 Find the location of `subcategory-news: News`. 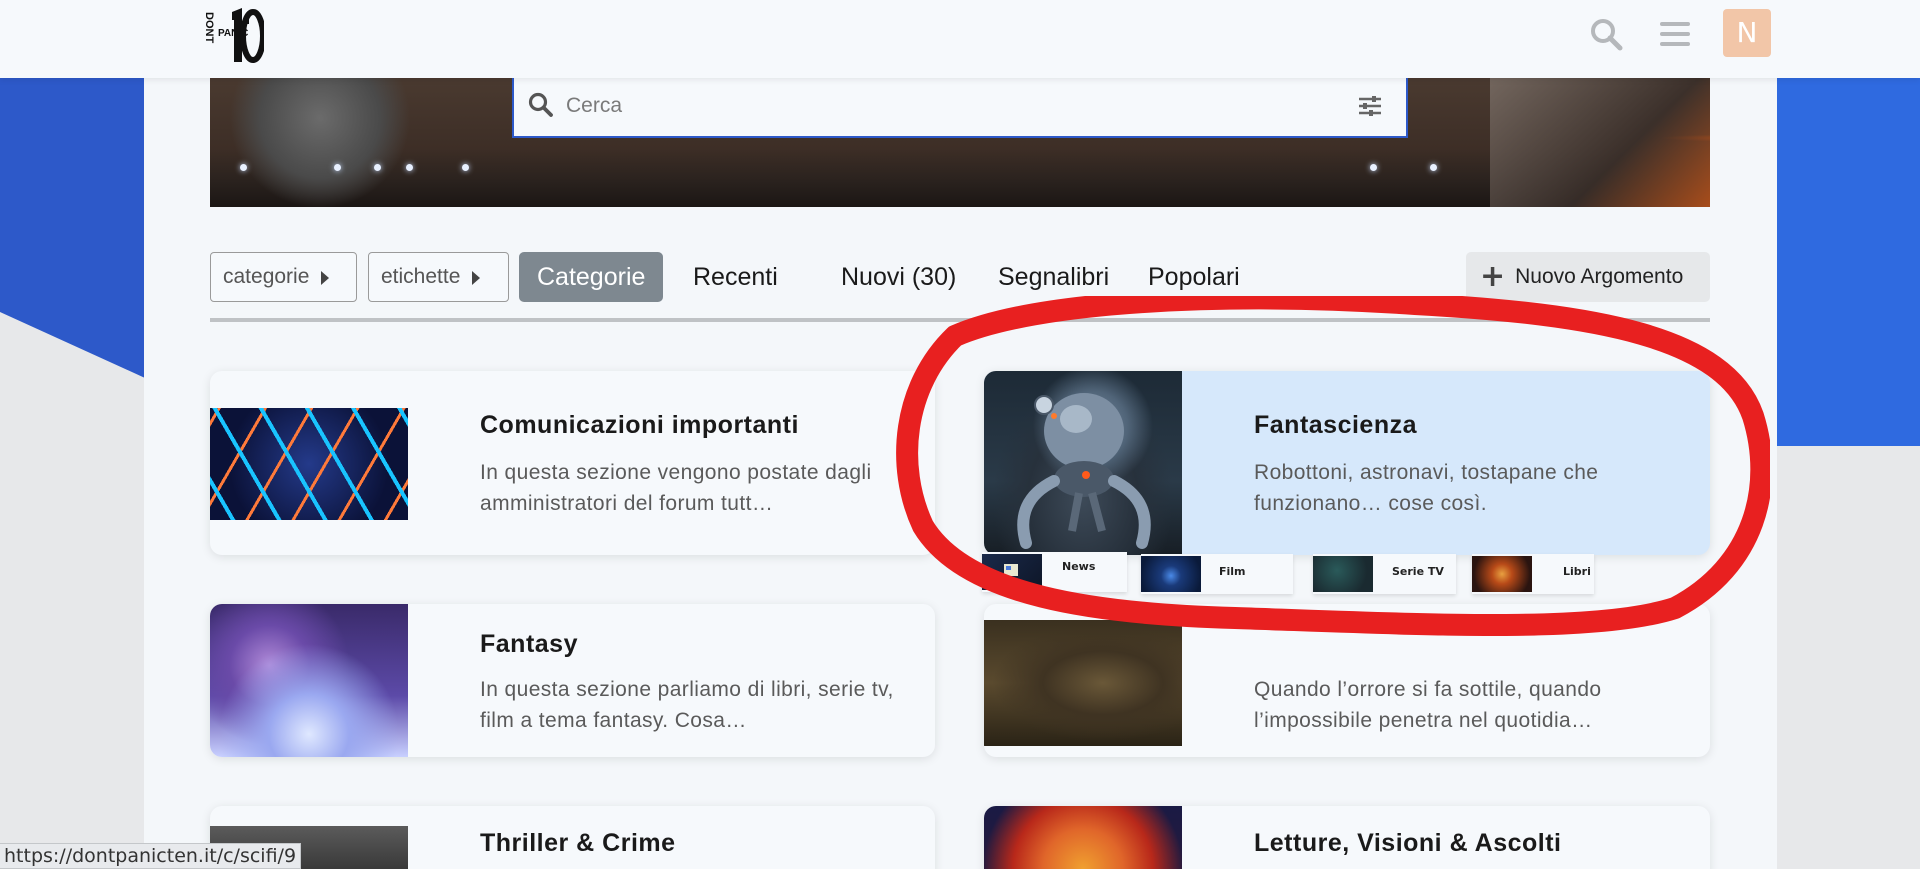

subcategory-news: News is located at coordinates (1054, 572).